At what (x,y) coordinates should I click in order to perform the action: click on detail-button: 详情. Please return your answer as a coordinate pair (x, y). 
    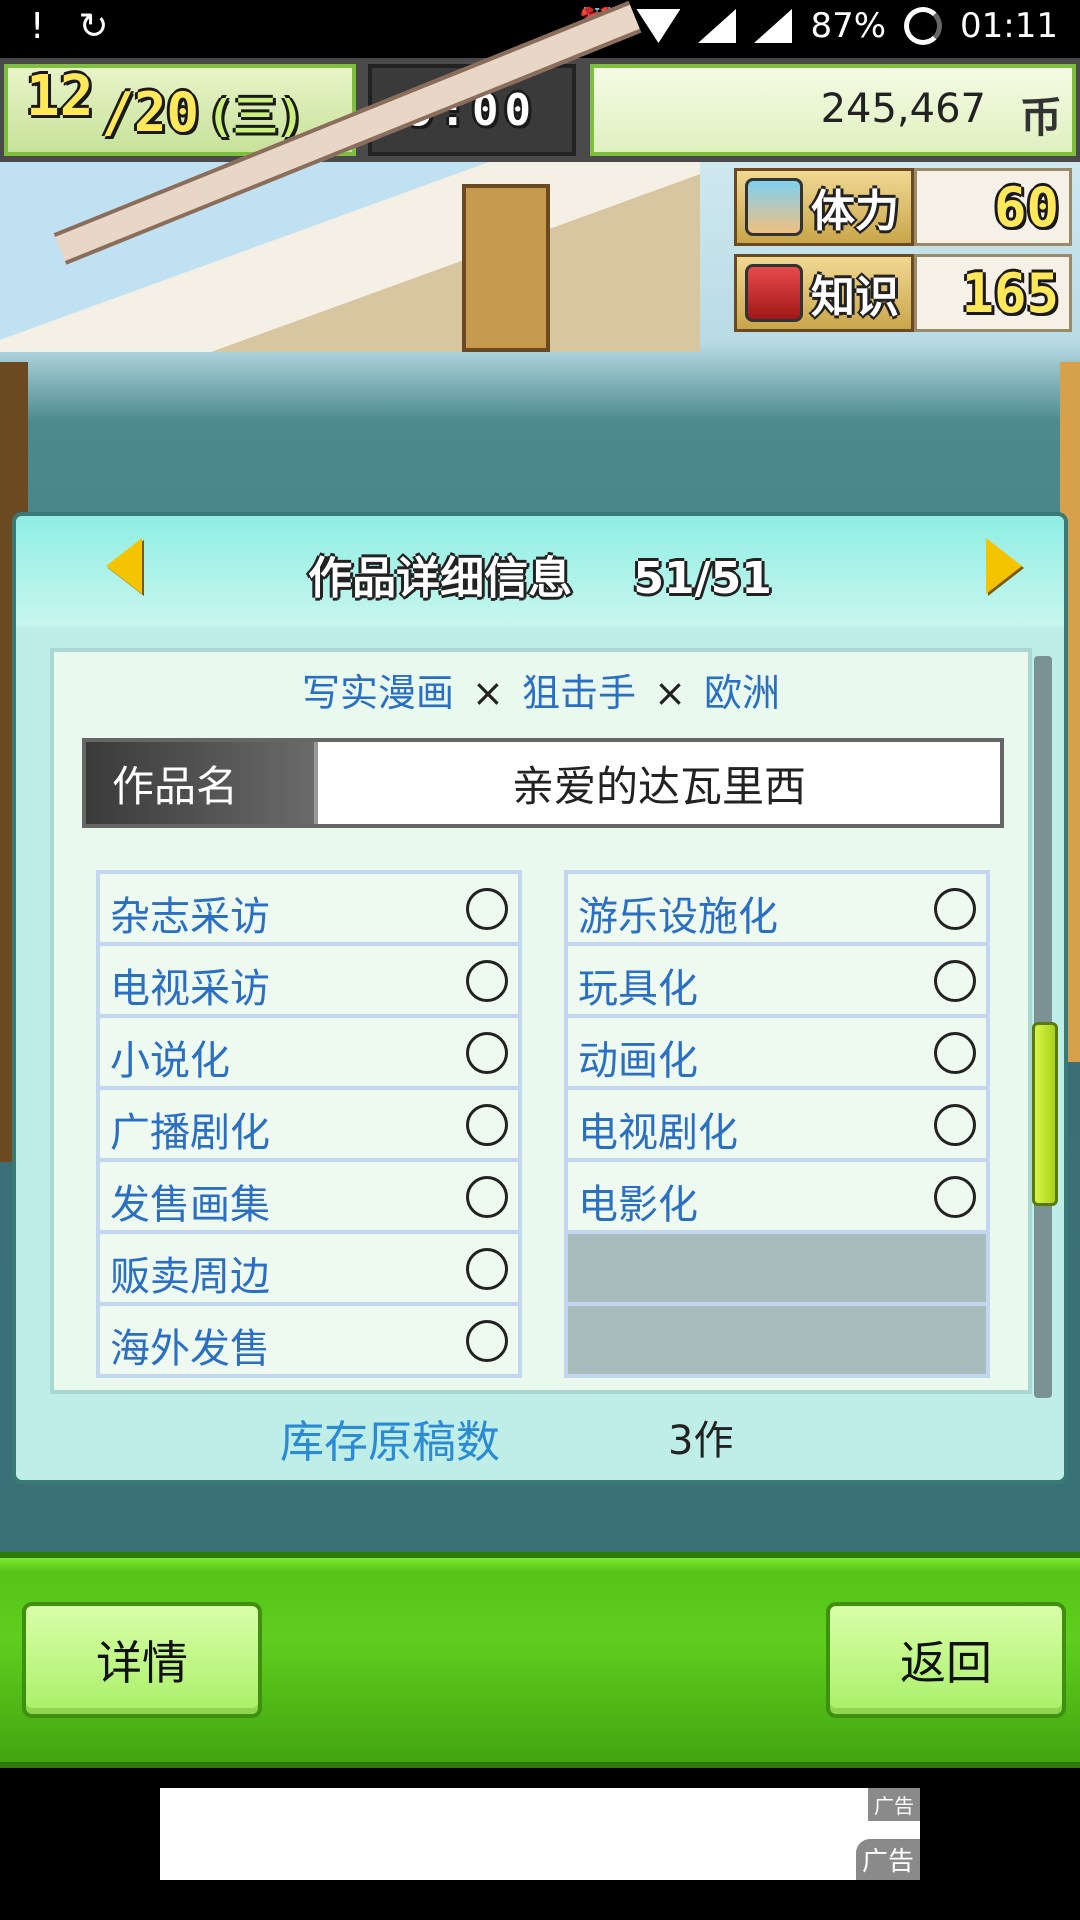
    Looking at the image, I should click on (142, 1660).